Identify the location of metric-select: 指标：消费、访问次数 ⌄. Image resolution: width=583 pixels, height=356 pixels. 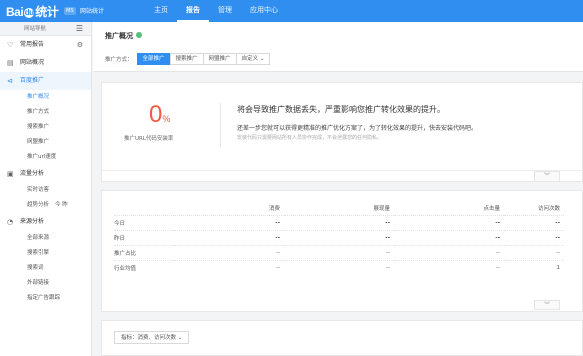
(152, 337).